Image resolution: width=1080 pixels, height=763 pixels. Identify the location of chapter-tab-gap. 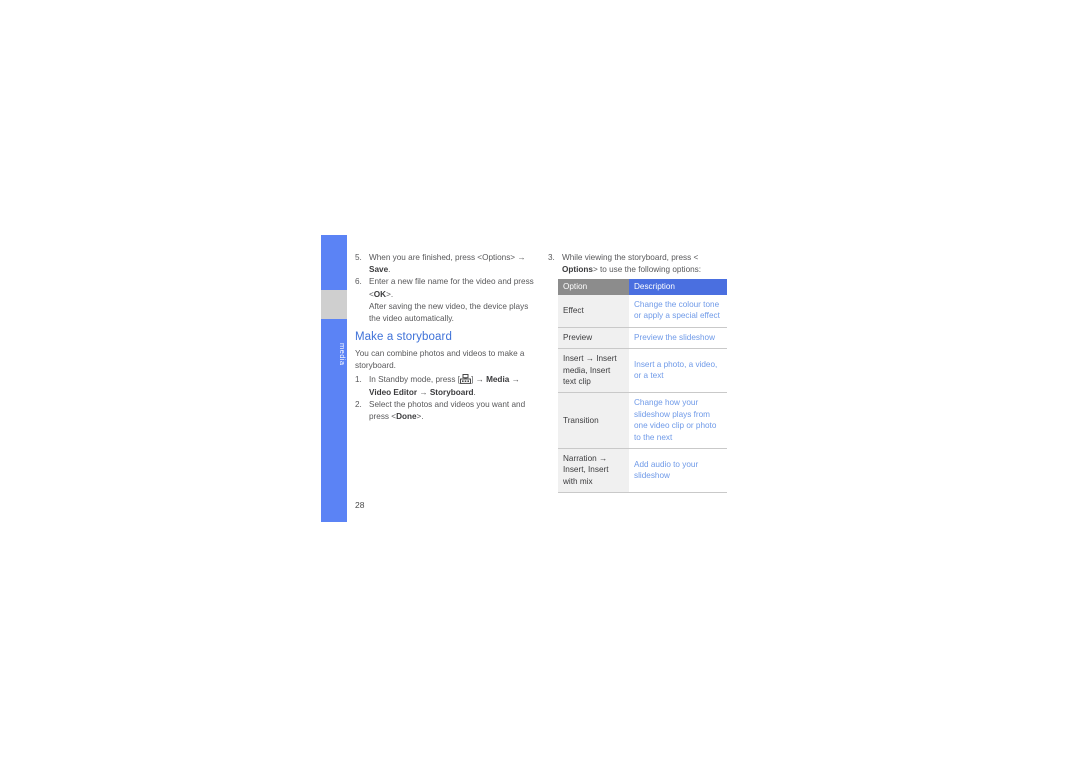
(334, 304).